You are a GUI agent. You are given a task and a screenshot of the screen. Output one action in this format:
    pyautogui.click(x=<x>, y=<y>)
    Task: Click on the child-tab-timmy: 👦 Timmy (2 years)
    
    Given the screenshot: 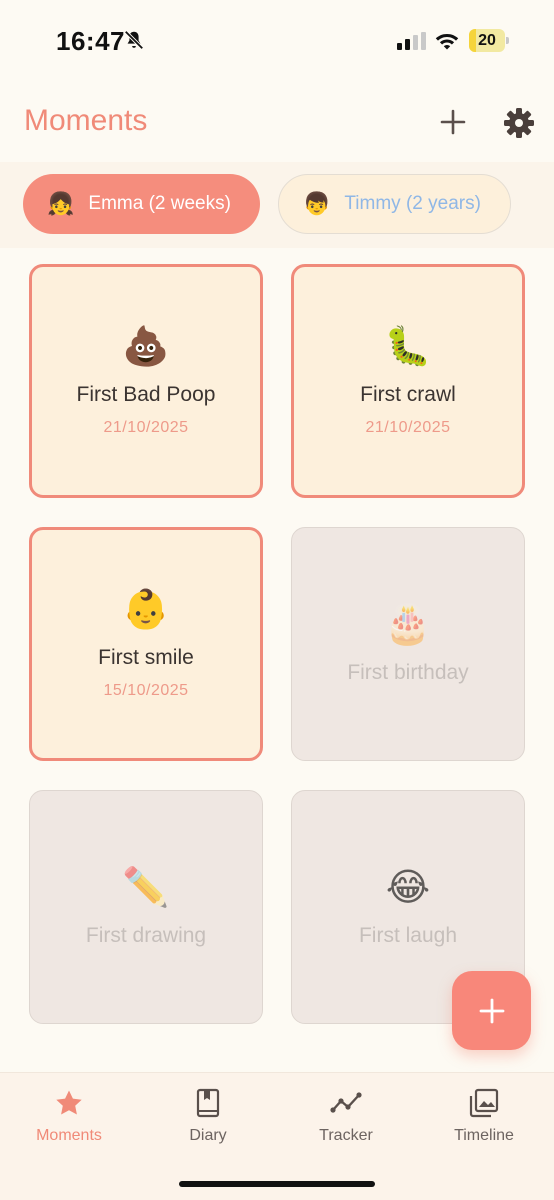 What is the action you would take?
    pyautogui.click(x=394, y=204)
    